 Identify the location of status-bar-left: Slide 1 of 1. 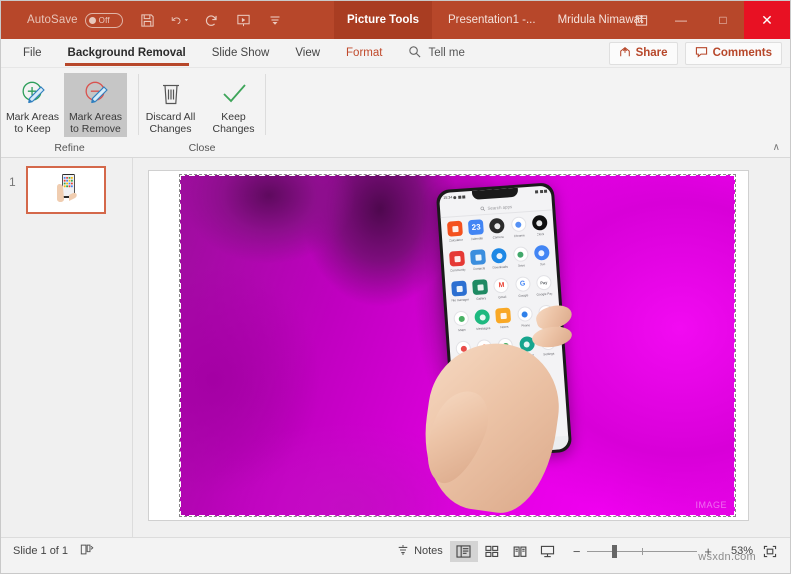
(53, 551).